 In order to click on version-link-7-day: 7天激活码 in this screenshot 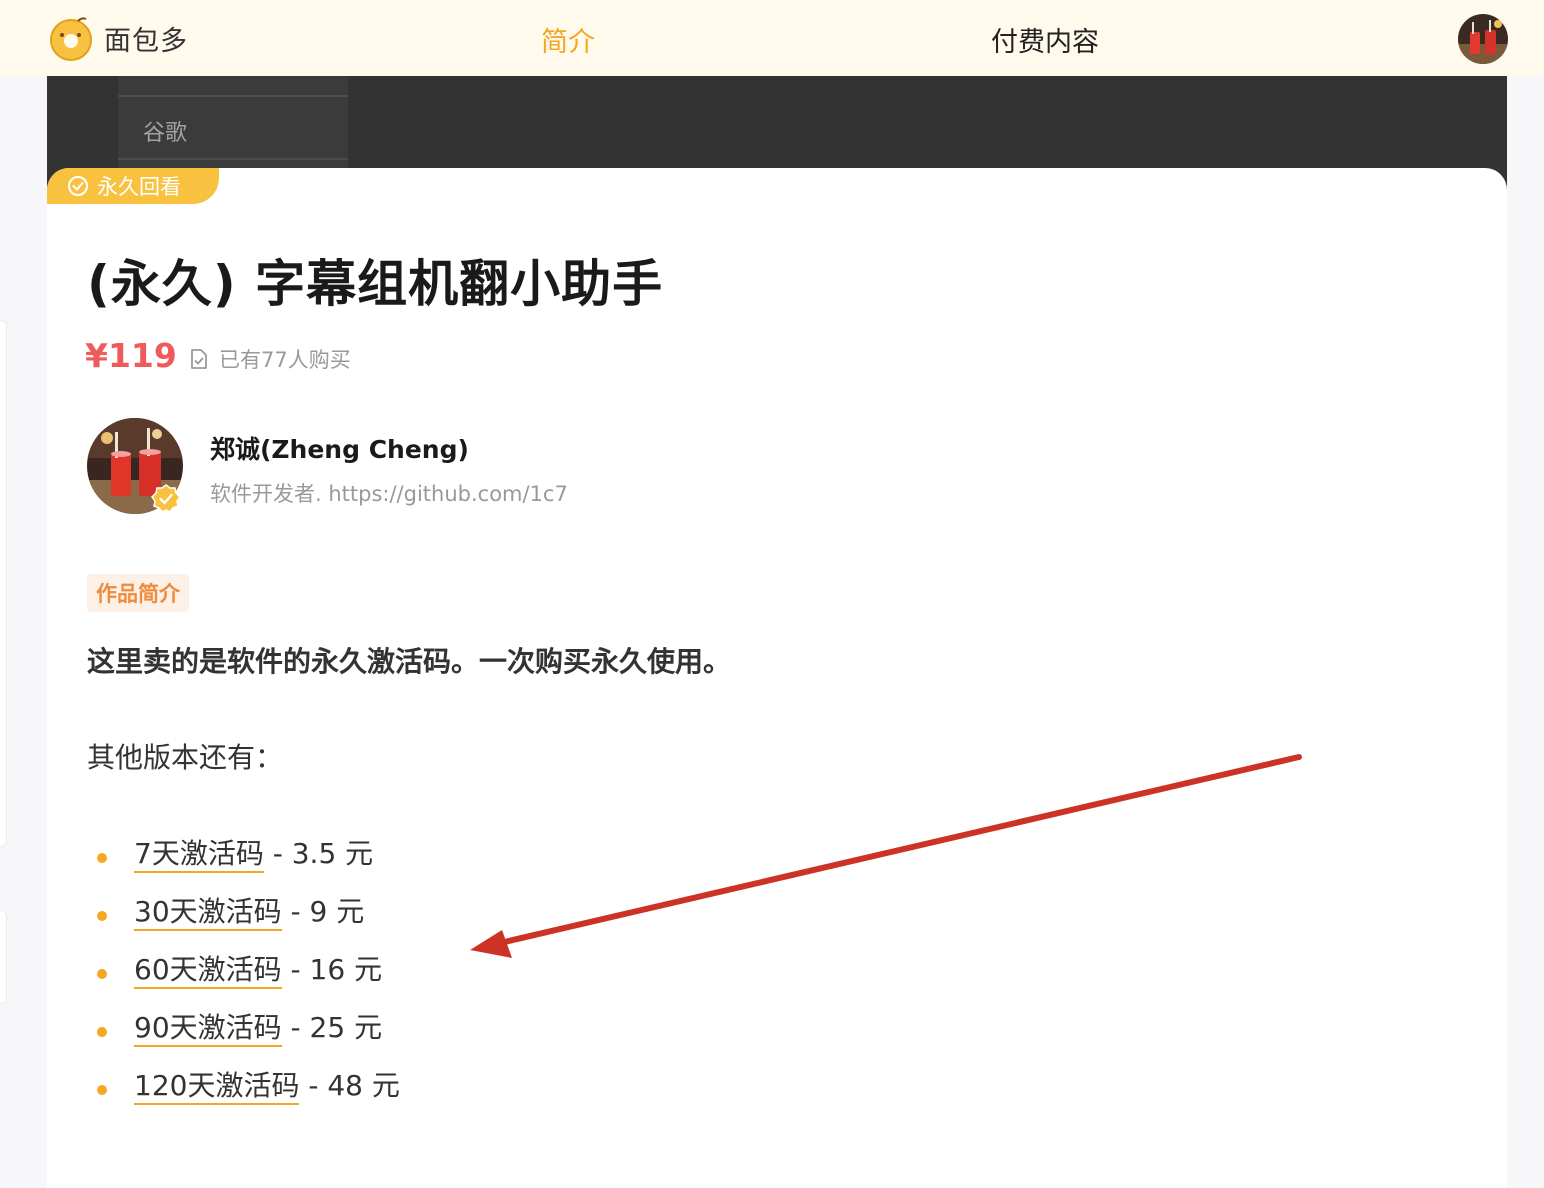, I will do `click(199, 855)`.